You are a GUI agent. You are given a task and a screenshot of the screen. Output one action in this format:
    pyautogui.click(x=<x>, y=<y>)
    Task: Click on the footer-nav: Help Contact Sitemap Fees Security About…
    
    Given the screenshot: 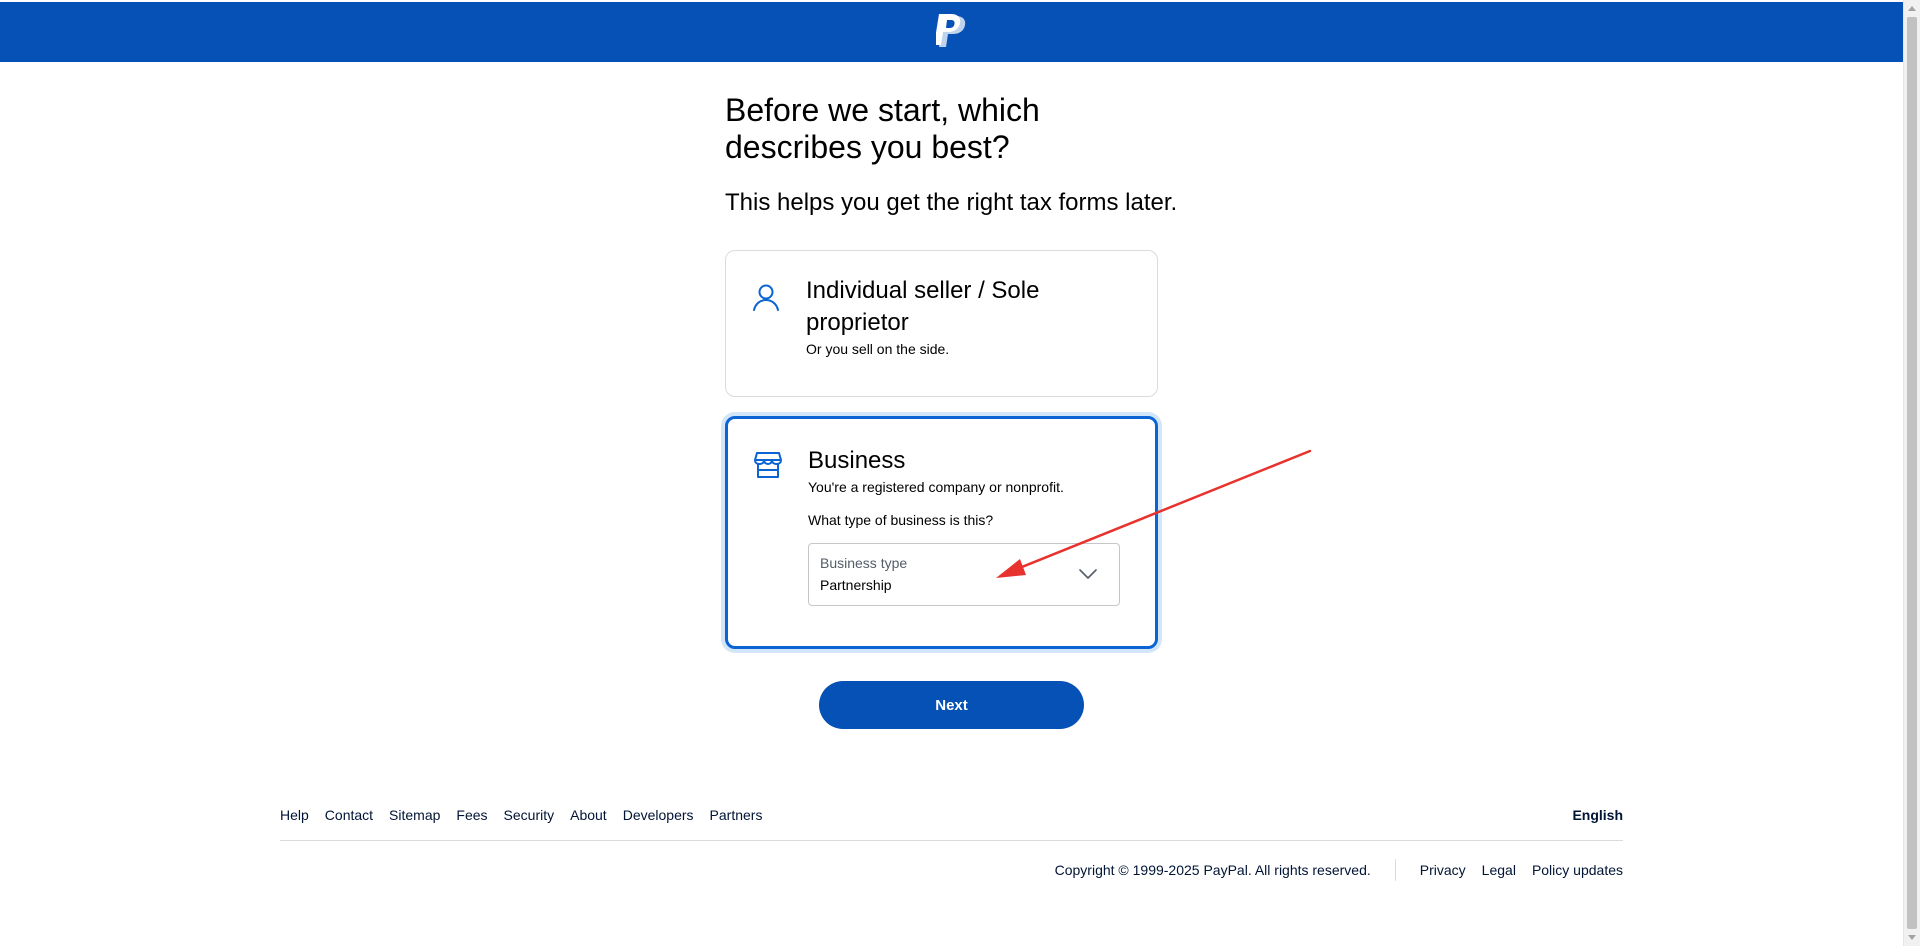 What is the action you would take?
    pyautogui.click(x=529, y=815)
    